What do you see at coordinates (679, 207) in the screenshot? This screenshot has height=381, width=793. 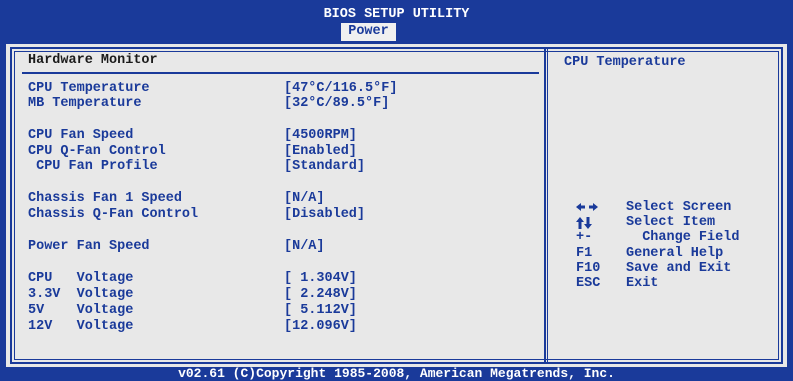 I see `key-desc: Select Screen` at bounding box center [679, 207].